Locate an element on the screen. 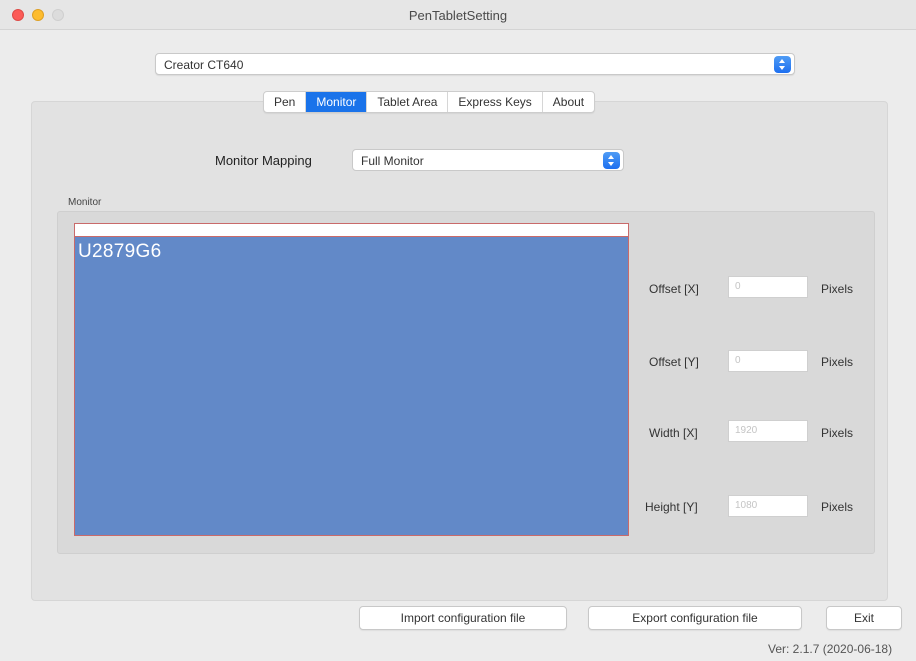 The height and width of the screenshot is (661, 916). height-y-value: 1080 is located at coordinates (746, 505).